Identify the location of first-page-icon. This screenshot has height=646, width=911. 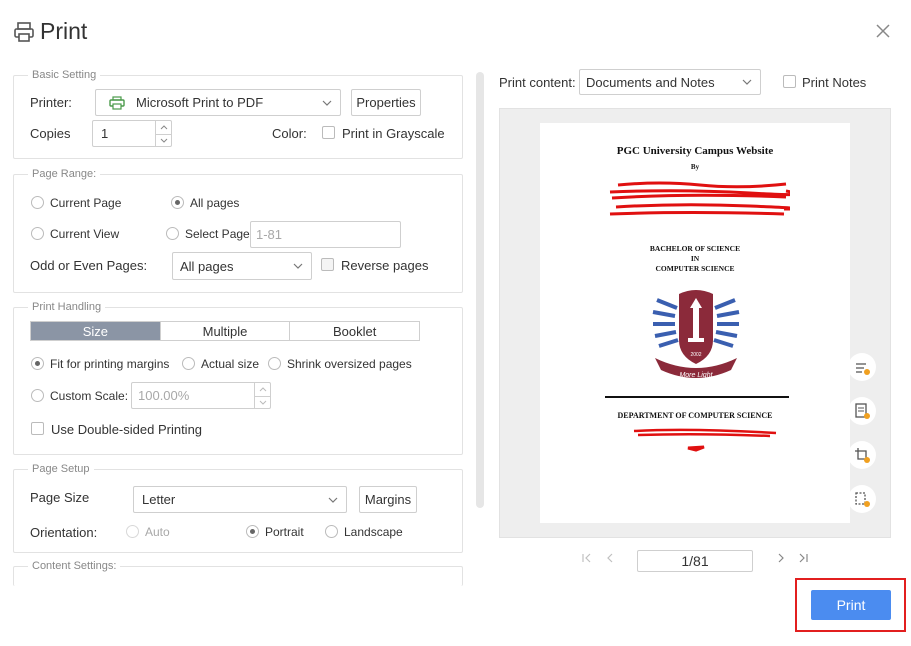
(587, 559).